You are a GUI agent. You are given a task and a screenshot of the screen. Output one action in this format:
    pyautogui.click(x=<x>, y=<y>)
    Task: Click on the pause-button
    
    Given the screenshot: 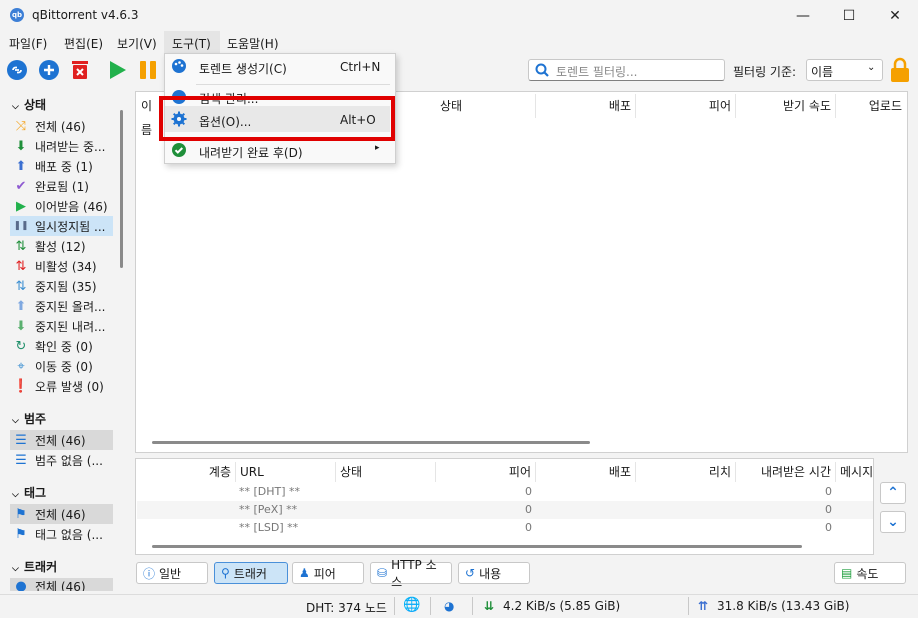 What is the action you would take?
    pyautogui.click(x=148, y=70)
    